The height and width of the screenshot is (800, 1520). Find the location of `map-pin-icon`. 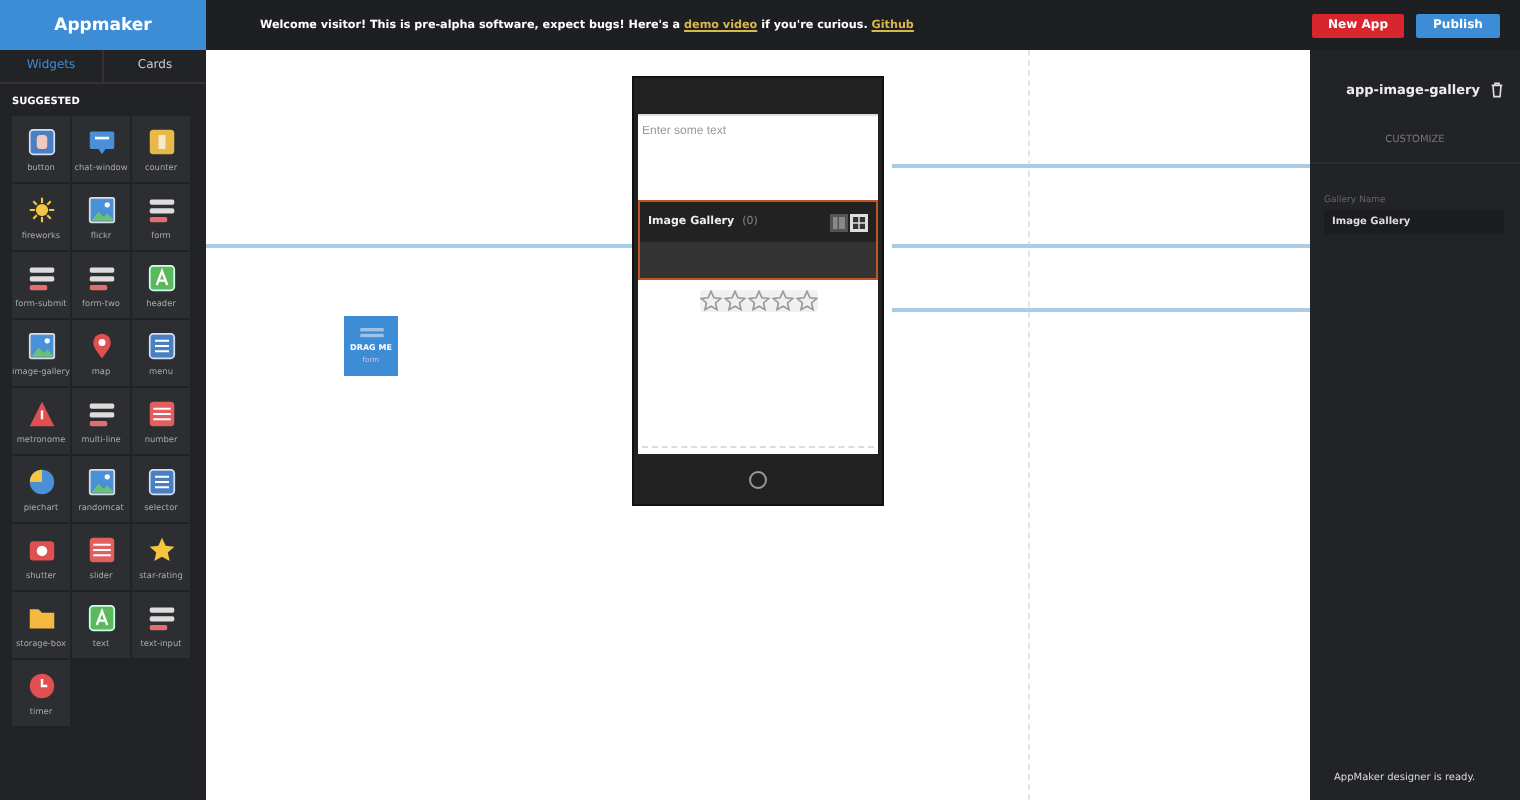

map-pin-icon is located at coordinates (101, 345).